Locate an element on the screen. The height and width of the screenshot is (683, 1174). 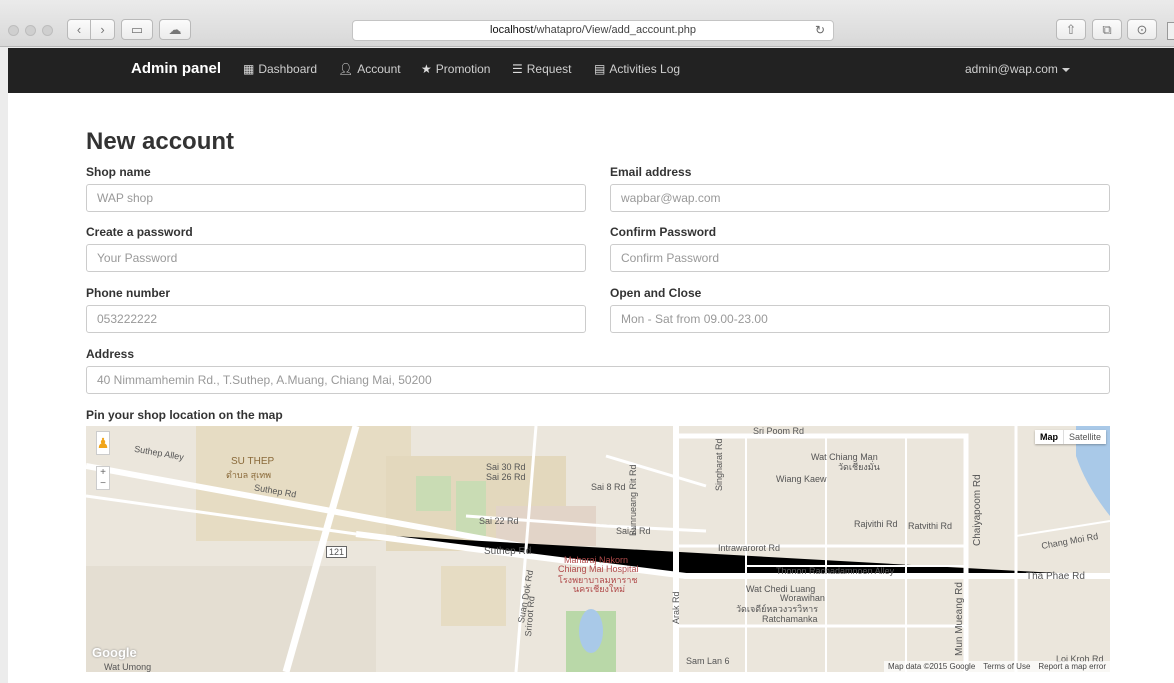
map-label-suthep-rd-b: Suthep Rd is located at coordinates (508, 551).